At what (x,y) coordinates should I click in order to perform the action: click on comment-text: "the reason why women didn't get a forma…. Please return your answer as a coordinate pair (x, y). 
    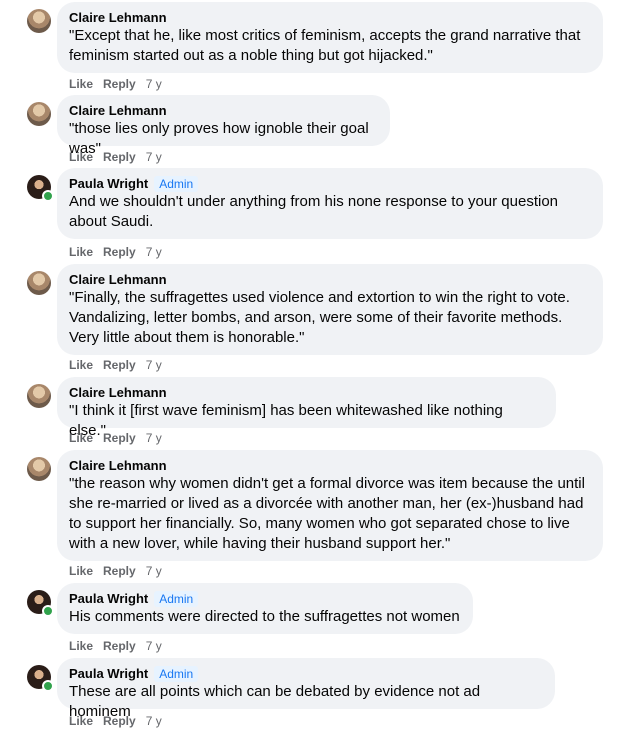
    Looking at the image, I should click on (327, 513).